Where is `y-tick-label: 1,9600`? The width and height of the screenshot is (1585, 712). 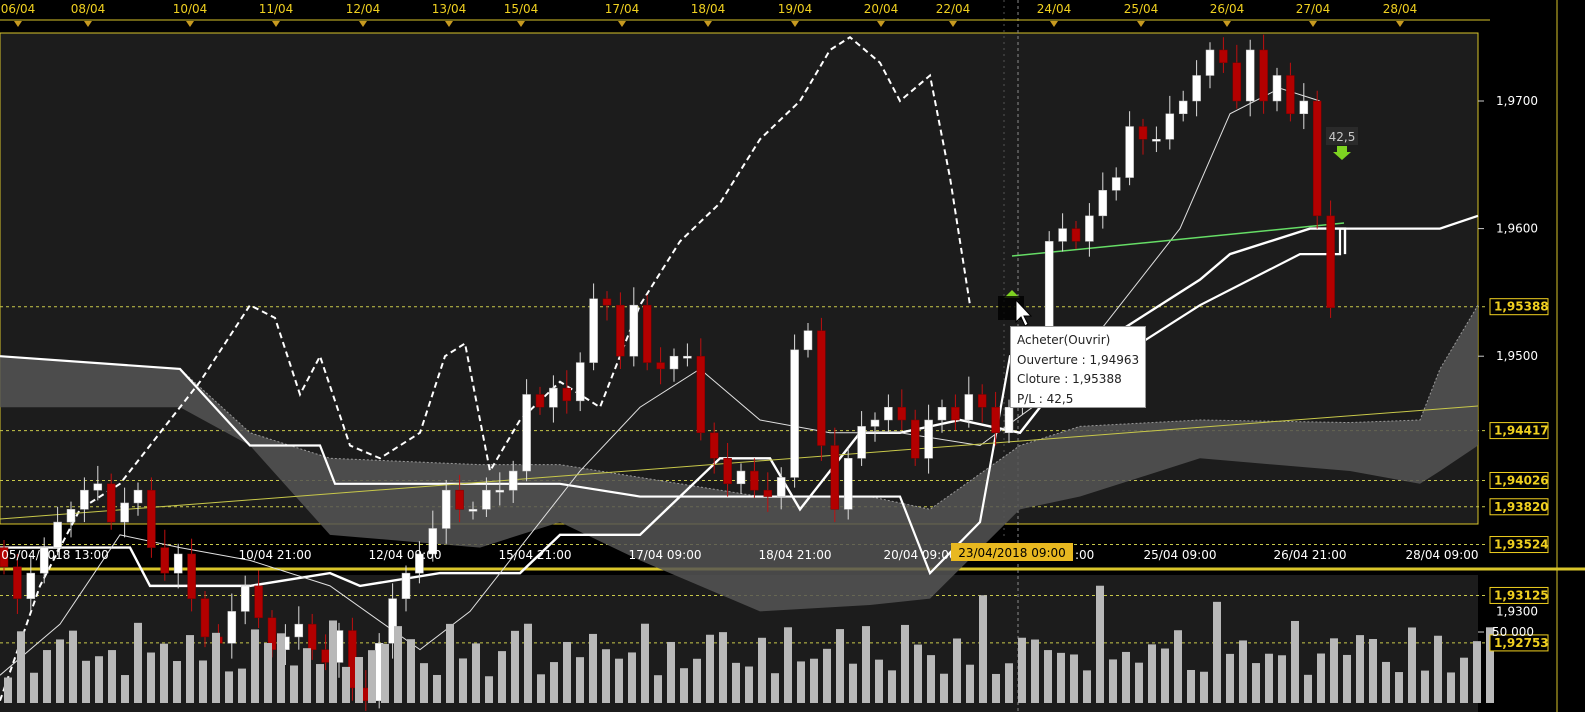
y-tick-label: 1,9600 is located at coordinates (1517, 229).